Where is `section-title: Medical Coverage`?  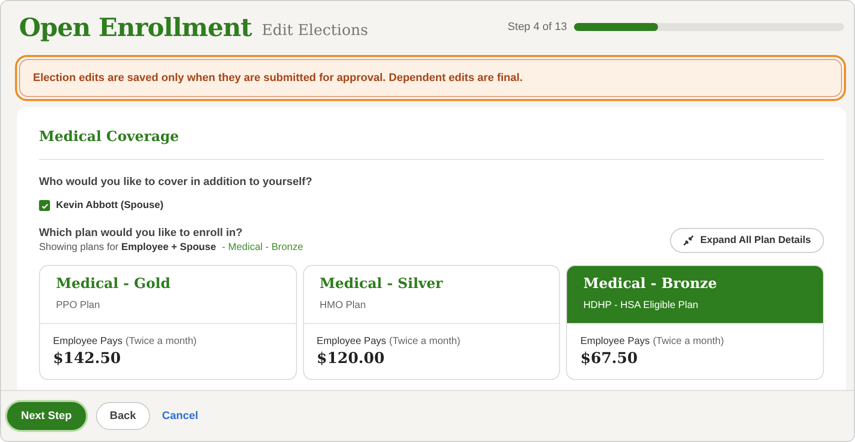 section-title: Medical Coverage is located at coordinates (109, 137).